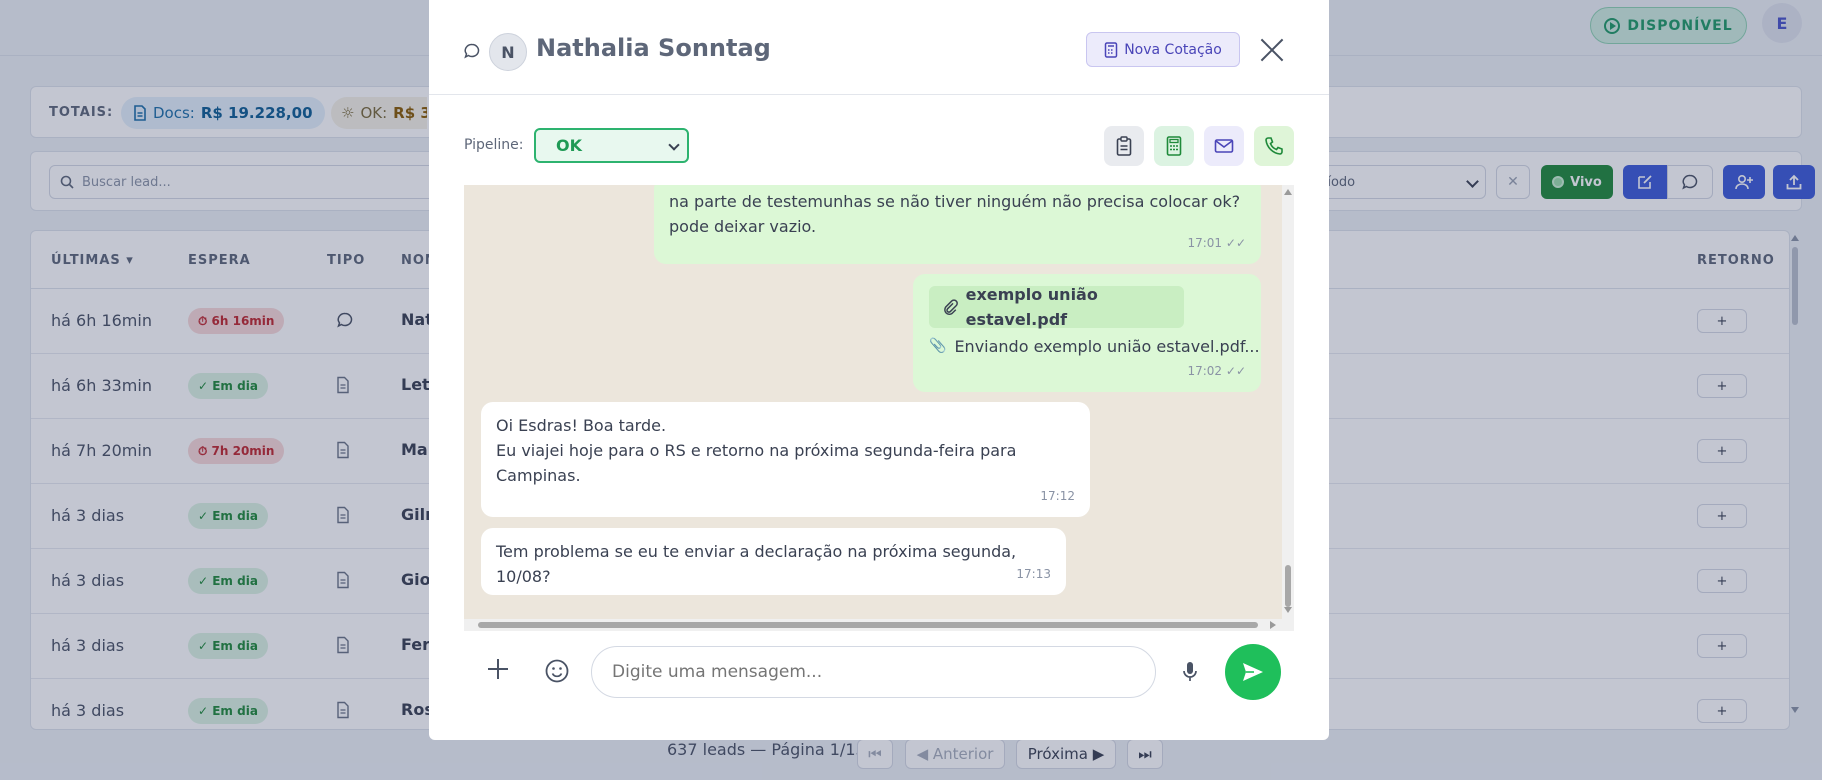 Image resolution: width=1822 pixels, height=780 pixels. Describe the element at coordinates (873, 672) in the screenshot. I see `message-input` at that location.